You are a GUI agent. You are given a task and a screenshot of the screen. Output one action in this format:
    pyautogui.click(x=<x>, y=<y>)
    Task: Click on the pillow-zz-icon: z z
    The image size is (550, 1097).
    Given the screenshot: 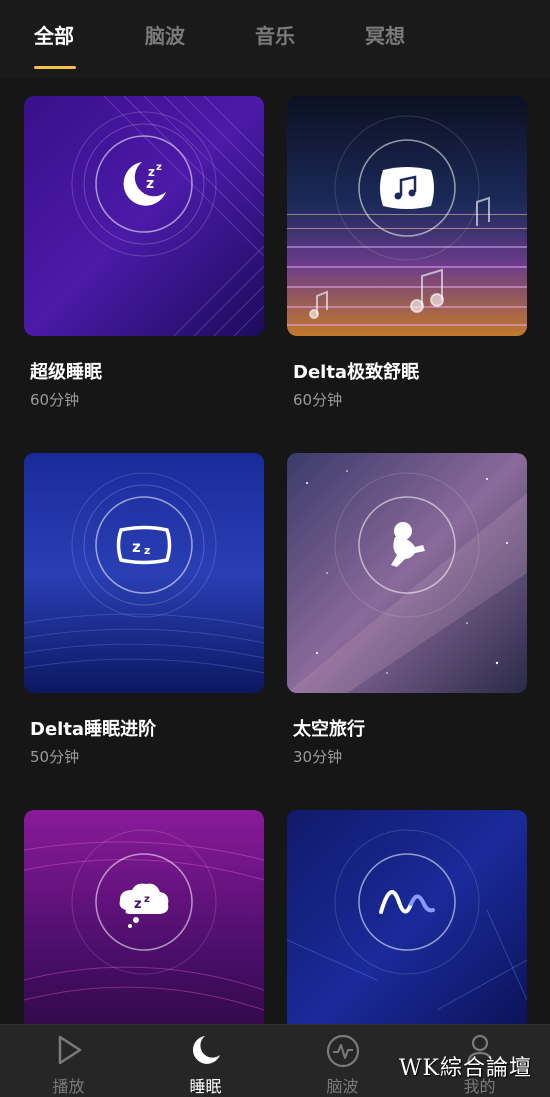 What is the action you would take?
    pyautogui.click(x=144, y=545)
    